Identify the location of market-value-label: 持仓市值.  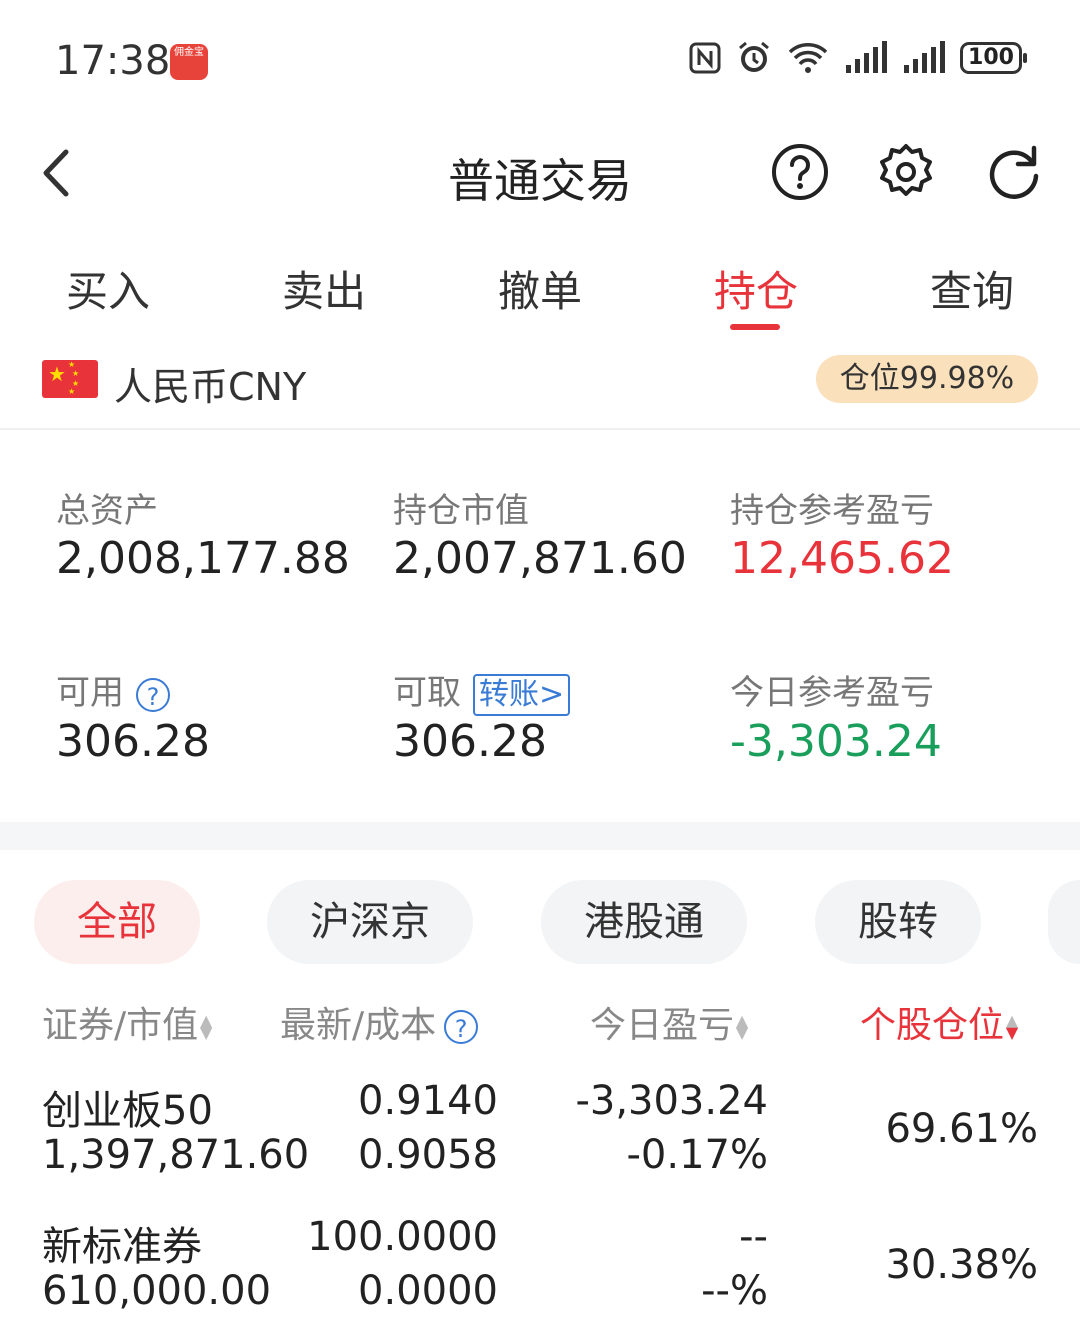
(461, 511).